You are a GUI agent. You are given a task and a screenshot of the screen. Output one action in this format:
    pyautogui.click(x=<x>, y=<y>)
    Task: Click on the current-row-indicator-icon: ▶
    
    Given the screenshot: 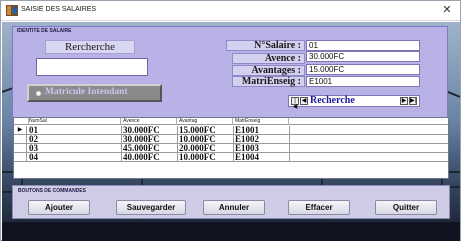 What is the action you would take?
    pyautogui.click(x=20, y=130)
    